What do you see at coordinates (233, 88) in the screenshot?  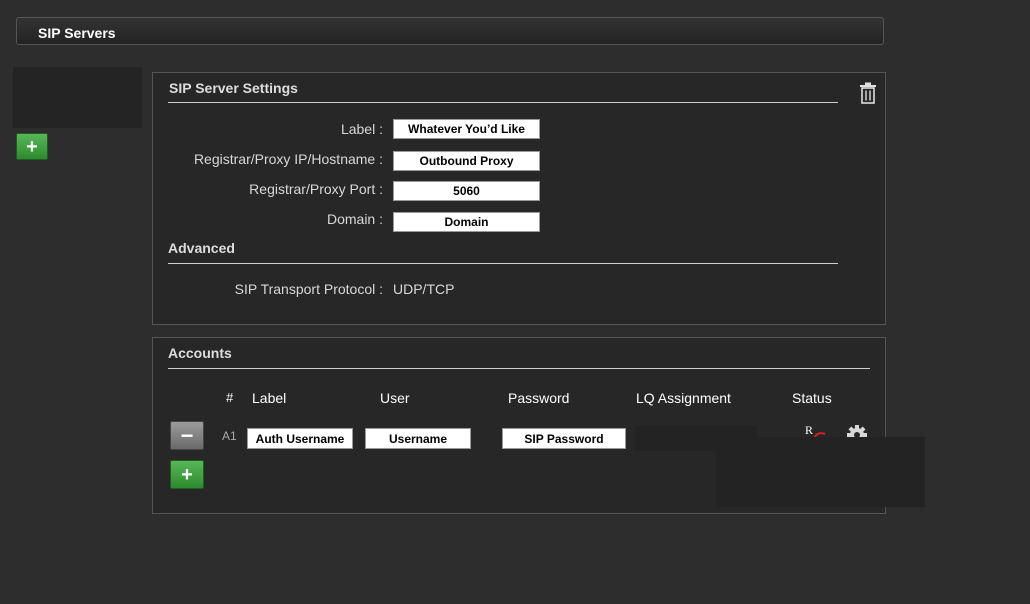 I see `settings-title: SIP Server Settings` at bounding box center [233, 88].